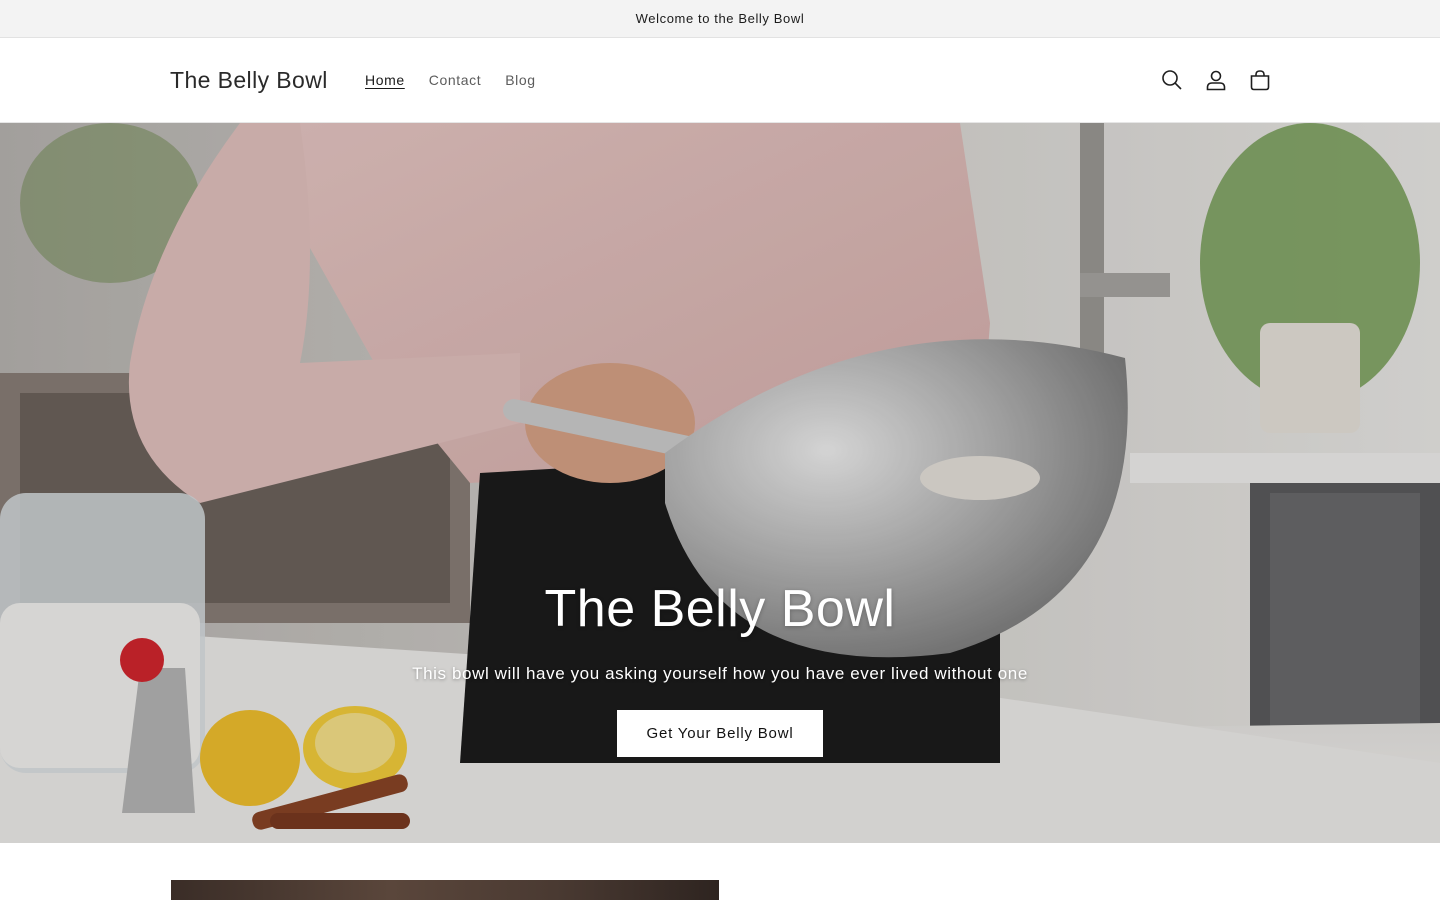 This screenshot has width=1440, height=900. Describe the element at coordinates (520, 80) in the screenshot. I see `nav-blog: Blog` at that location.